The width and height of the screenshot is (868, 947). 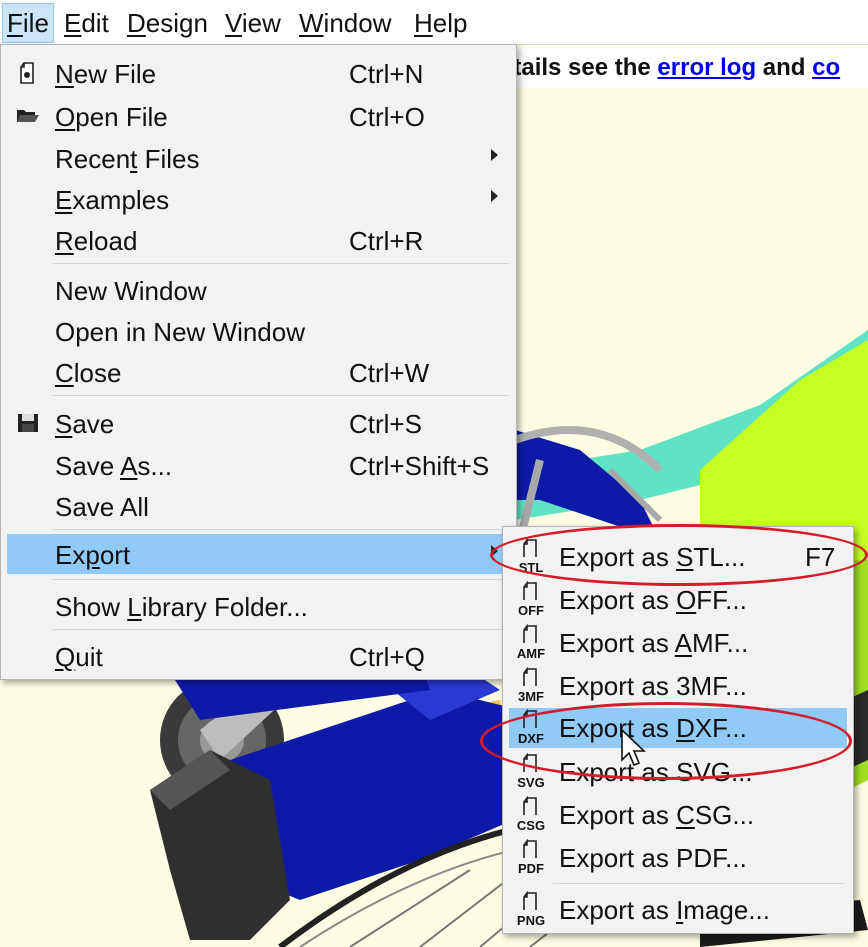 What do you see at coordinates (27, 73) in the screenshot?
I see `new-file-icon` at bounding box center [27, 73].